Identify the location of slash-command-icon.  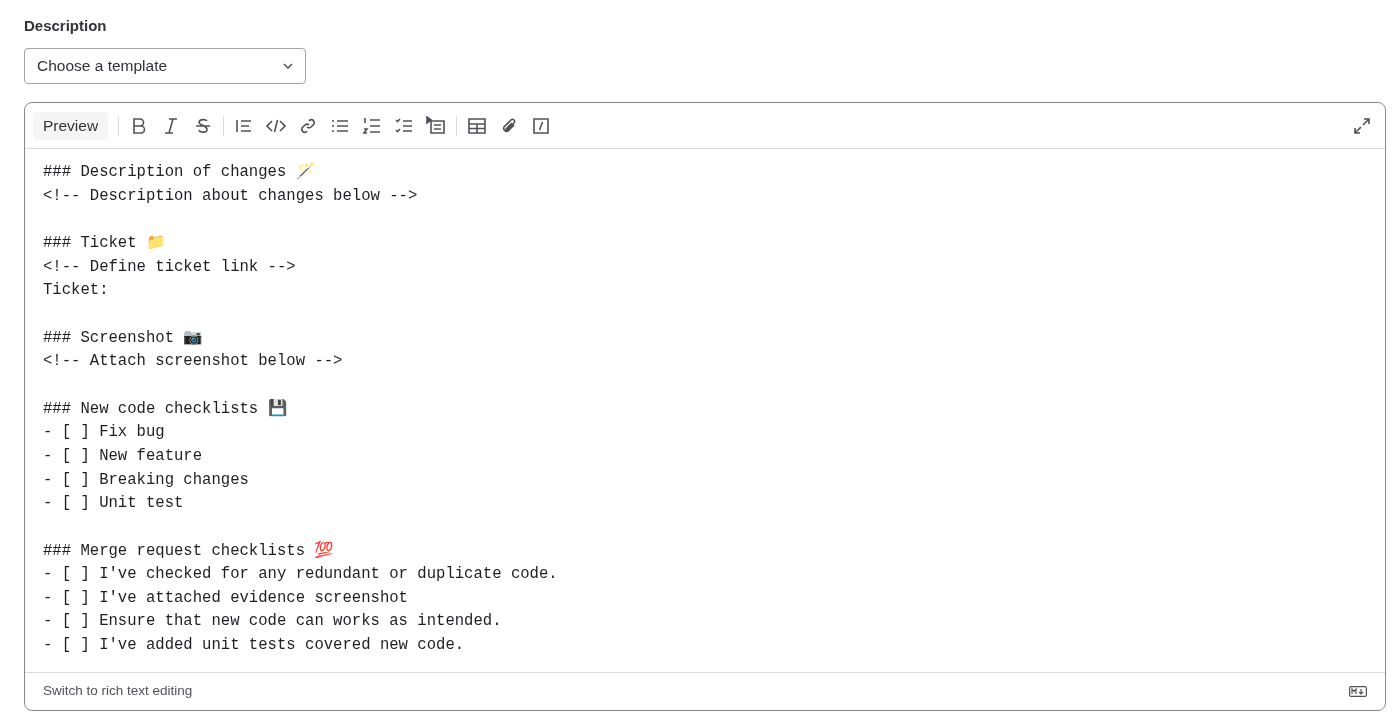
(541, 125).